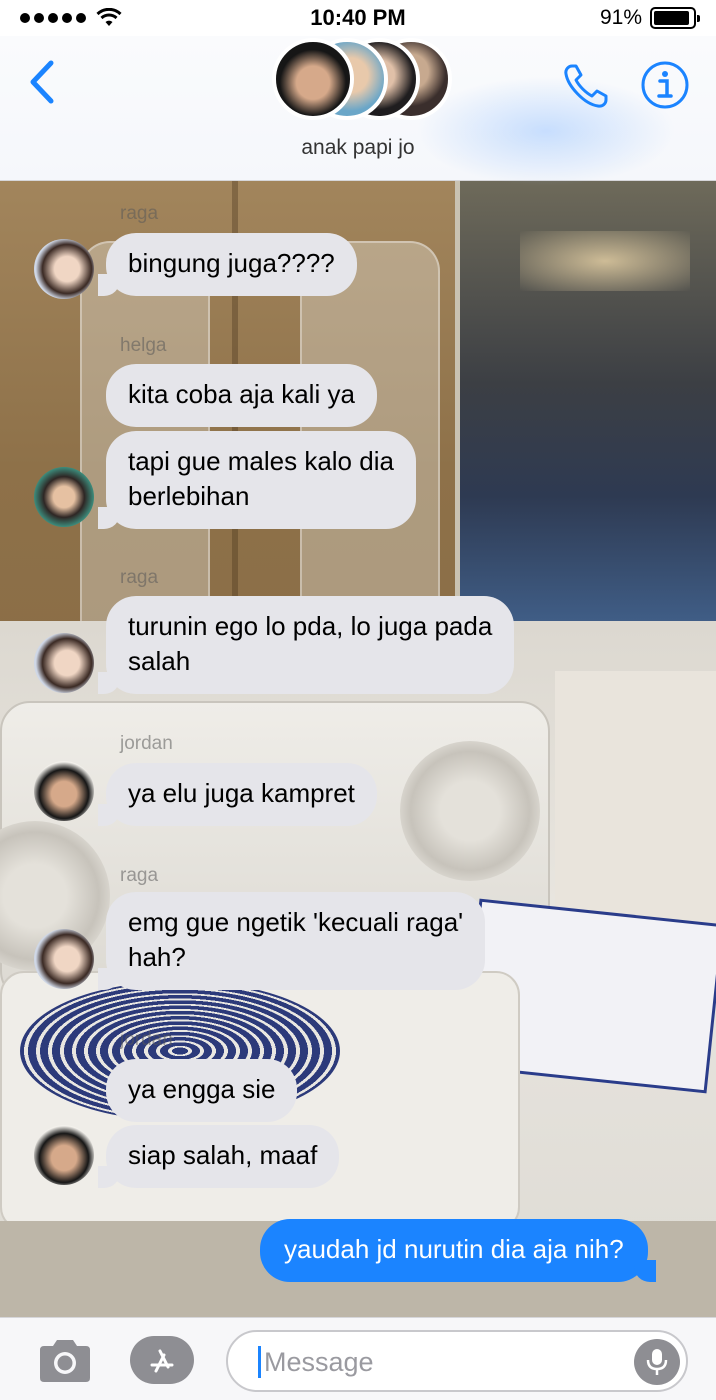 The image size is (716, 1400). What do you see at coordinates (202, 1090) in the screenshot?
I see `message-bubble: ya engga sie` at bounding box center [202, 1090].